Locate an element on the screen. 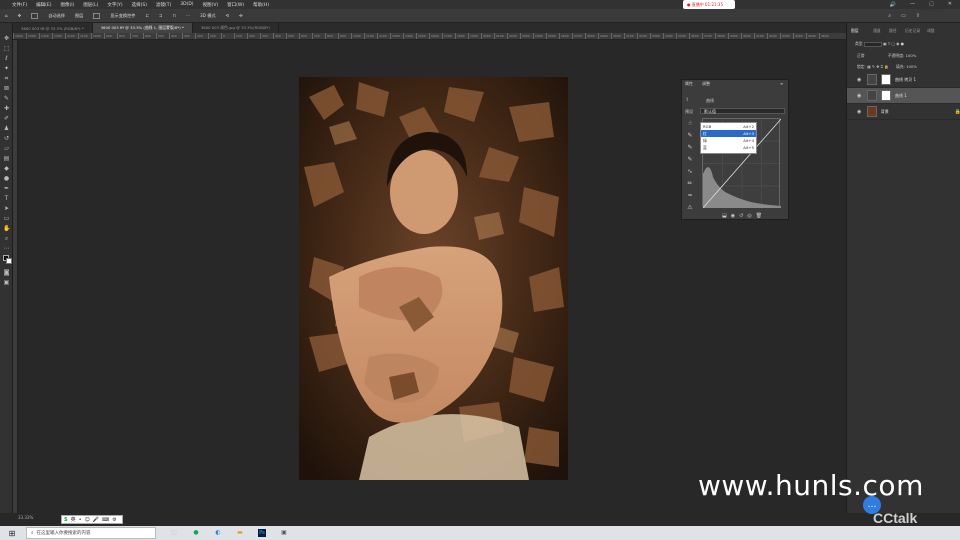 The width and height of the screenshot is (960, 540). brush-icon: ✐ is located at coordinates (6, 118).